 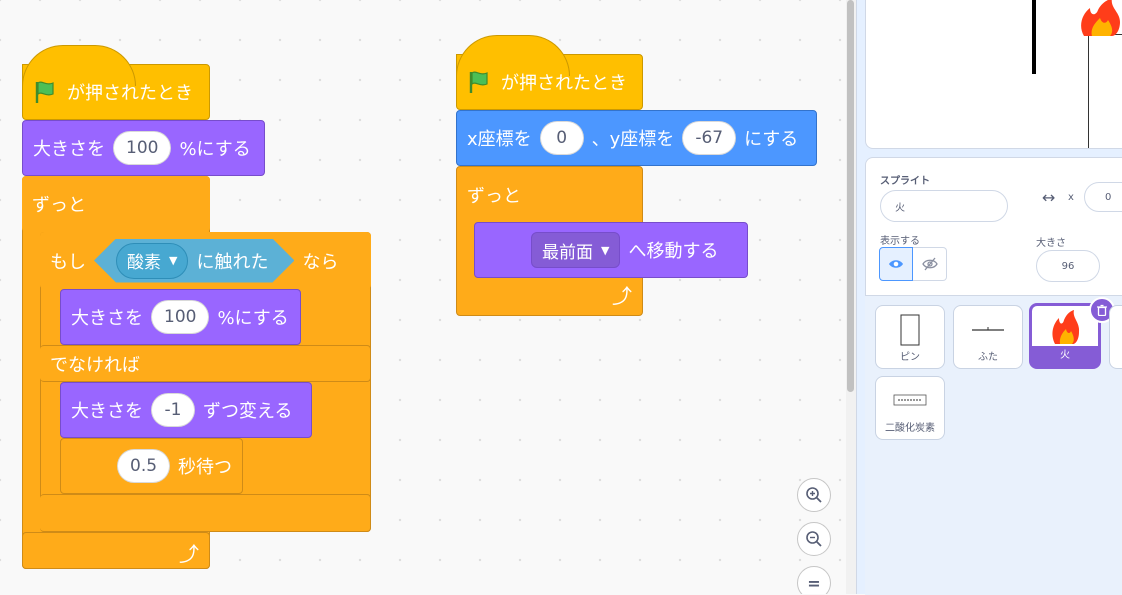 What do you see at coordinates (988, 337) in the screenshot?
I see `sprite-tile-lid: ふた` at bounding box center [988, 337].